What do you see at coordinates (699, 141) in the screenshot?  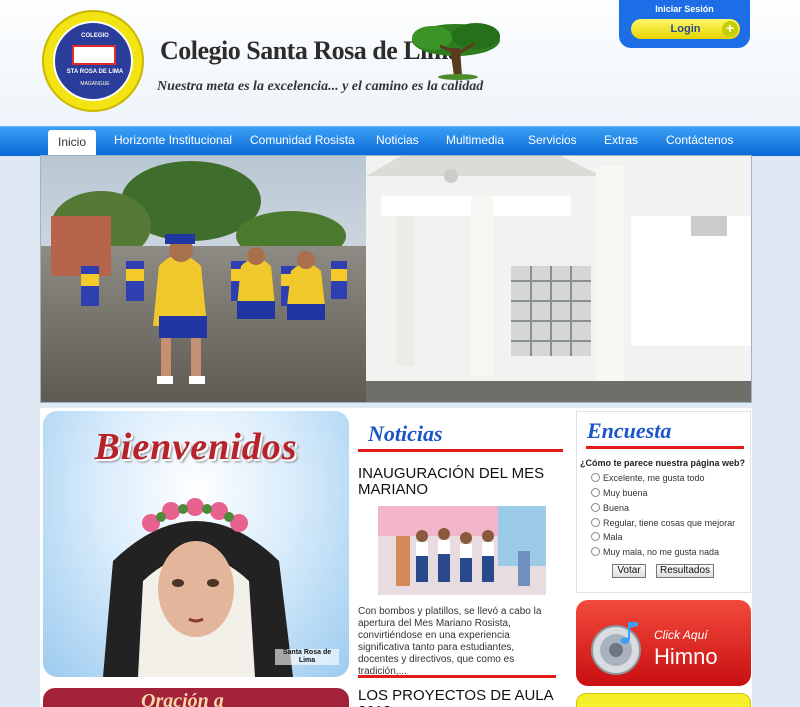 I see `nav-item-contactenos: Contáctenos` at bounding box center [699, 141].